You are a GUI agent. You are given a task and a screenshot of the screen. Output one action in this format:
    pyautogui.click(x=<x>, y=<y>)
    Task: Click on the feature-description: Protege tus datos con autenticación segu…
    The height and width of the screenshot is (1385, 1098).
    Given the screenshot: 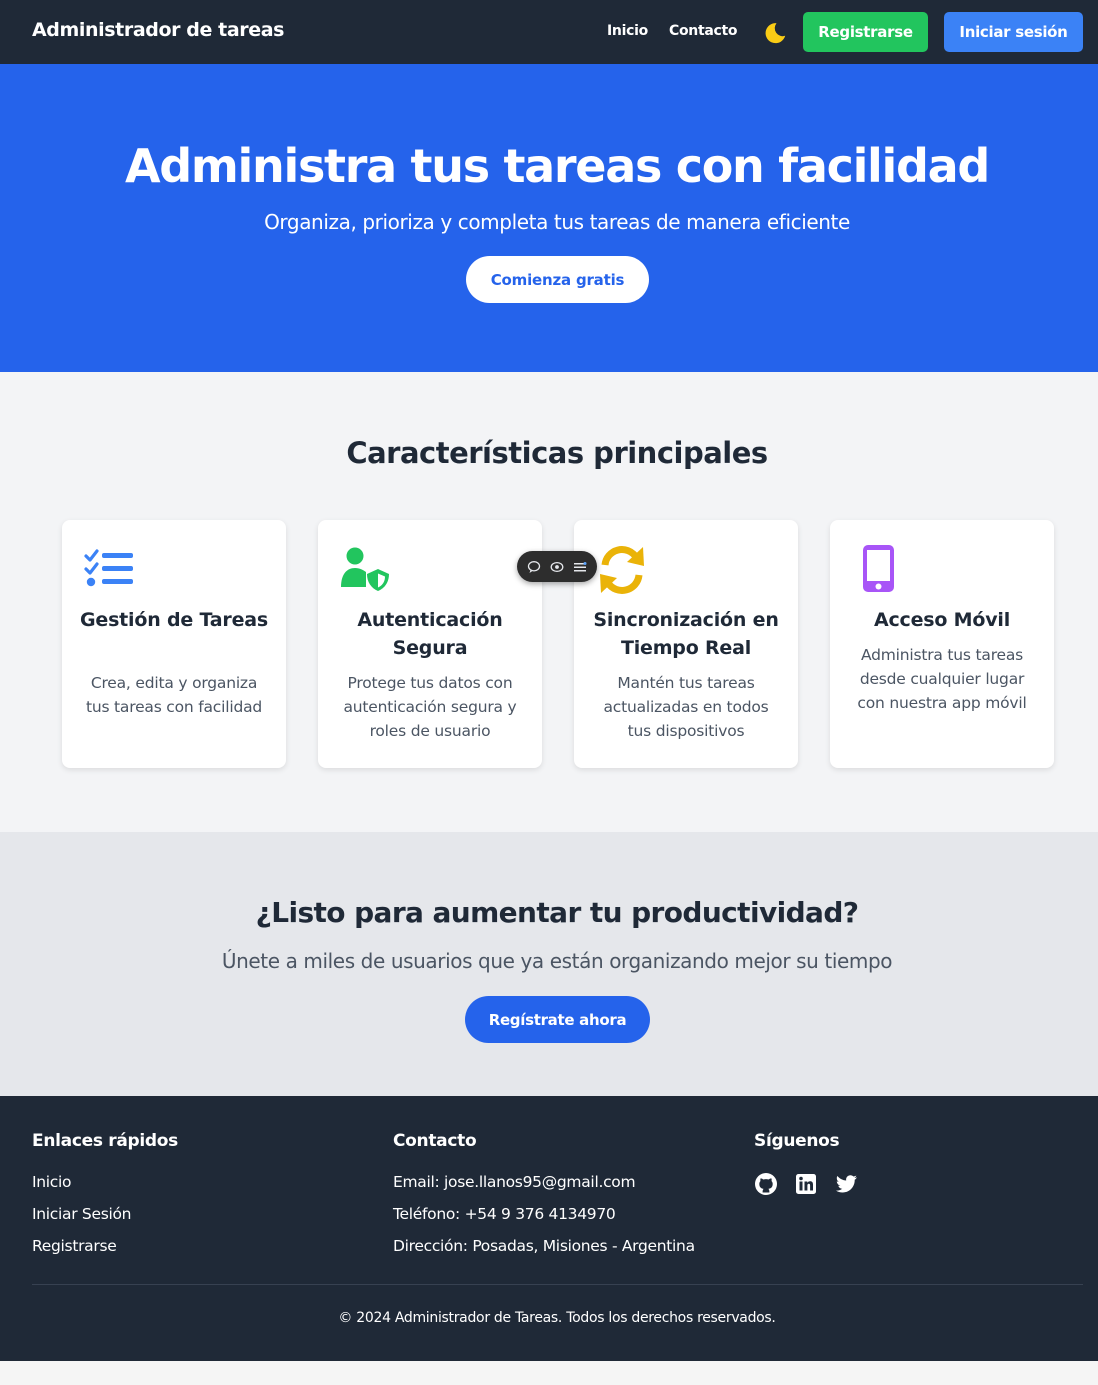 What is the action you would take?
    pyautogui.click(x=430, y=707)
    